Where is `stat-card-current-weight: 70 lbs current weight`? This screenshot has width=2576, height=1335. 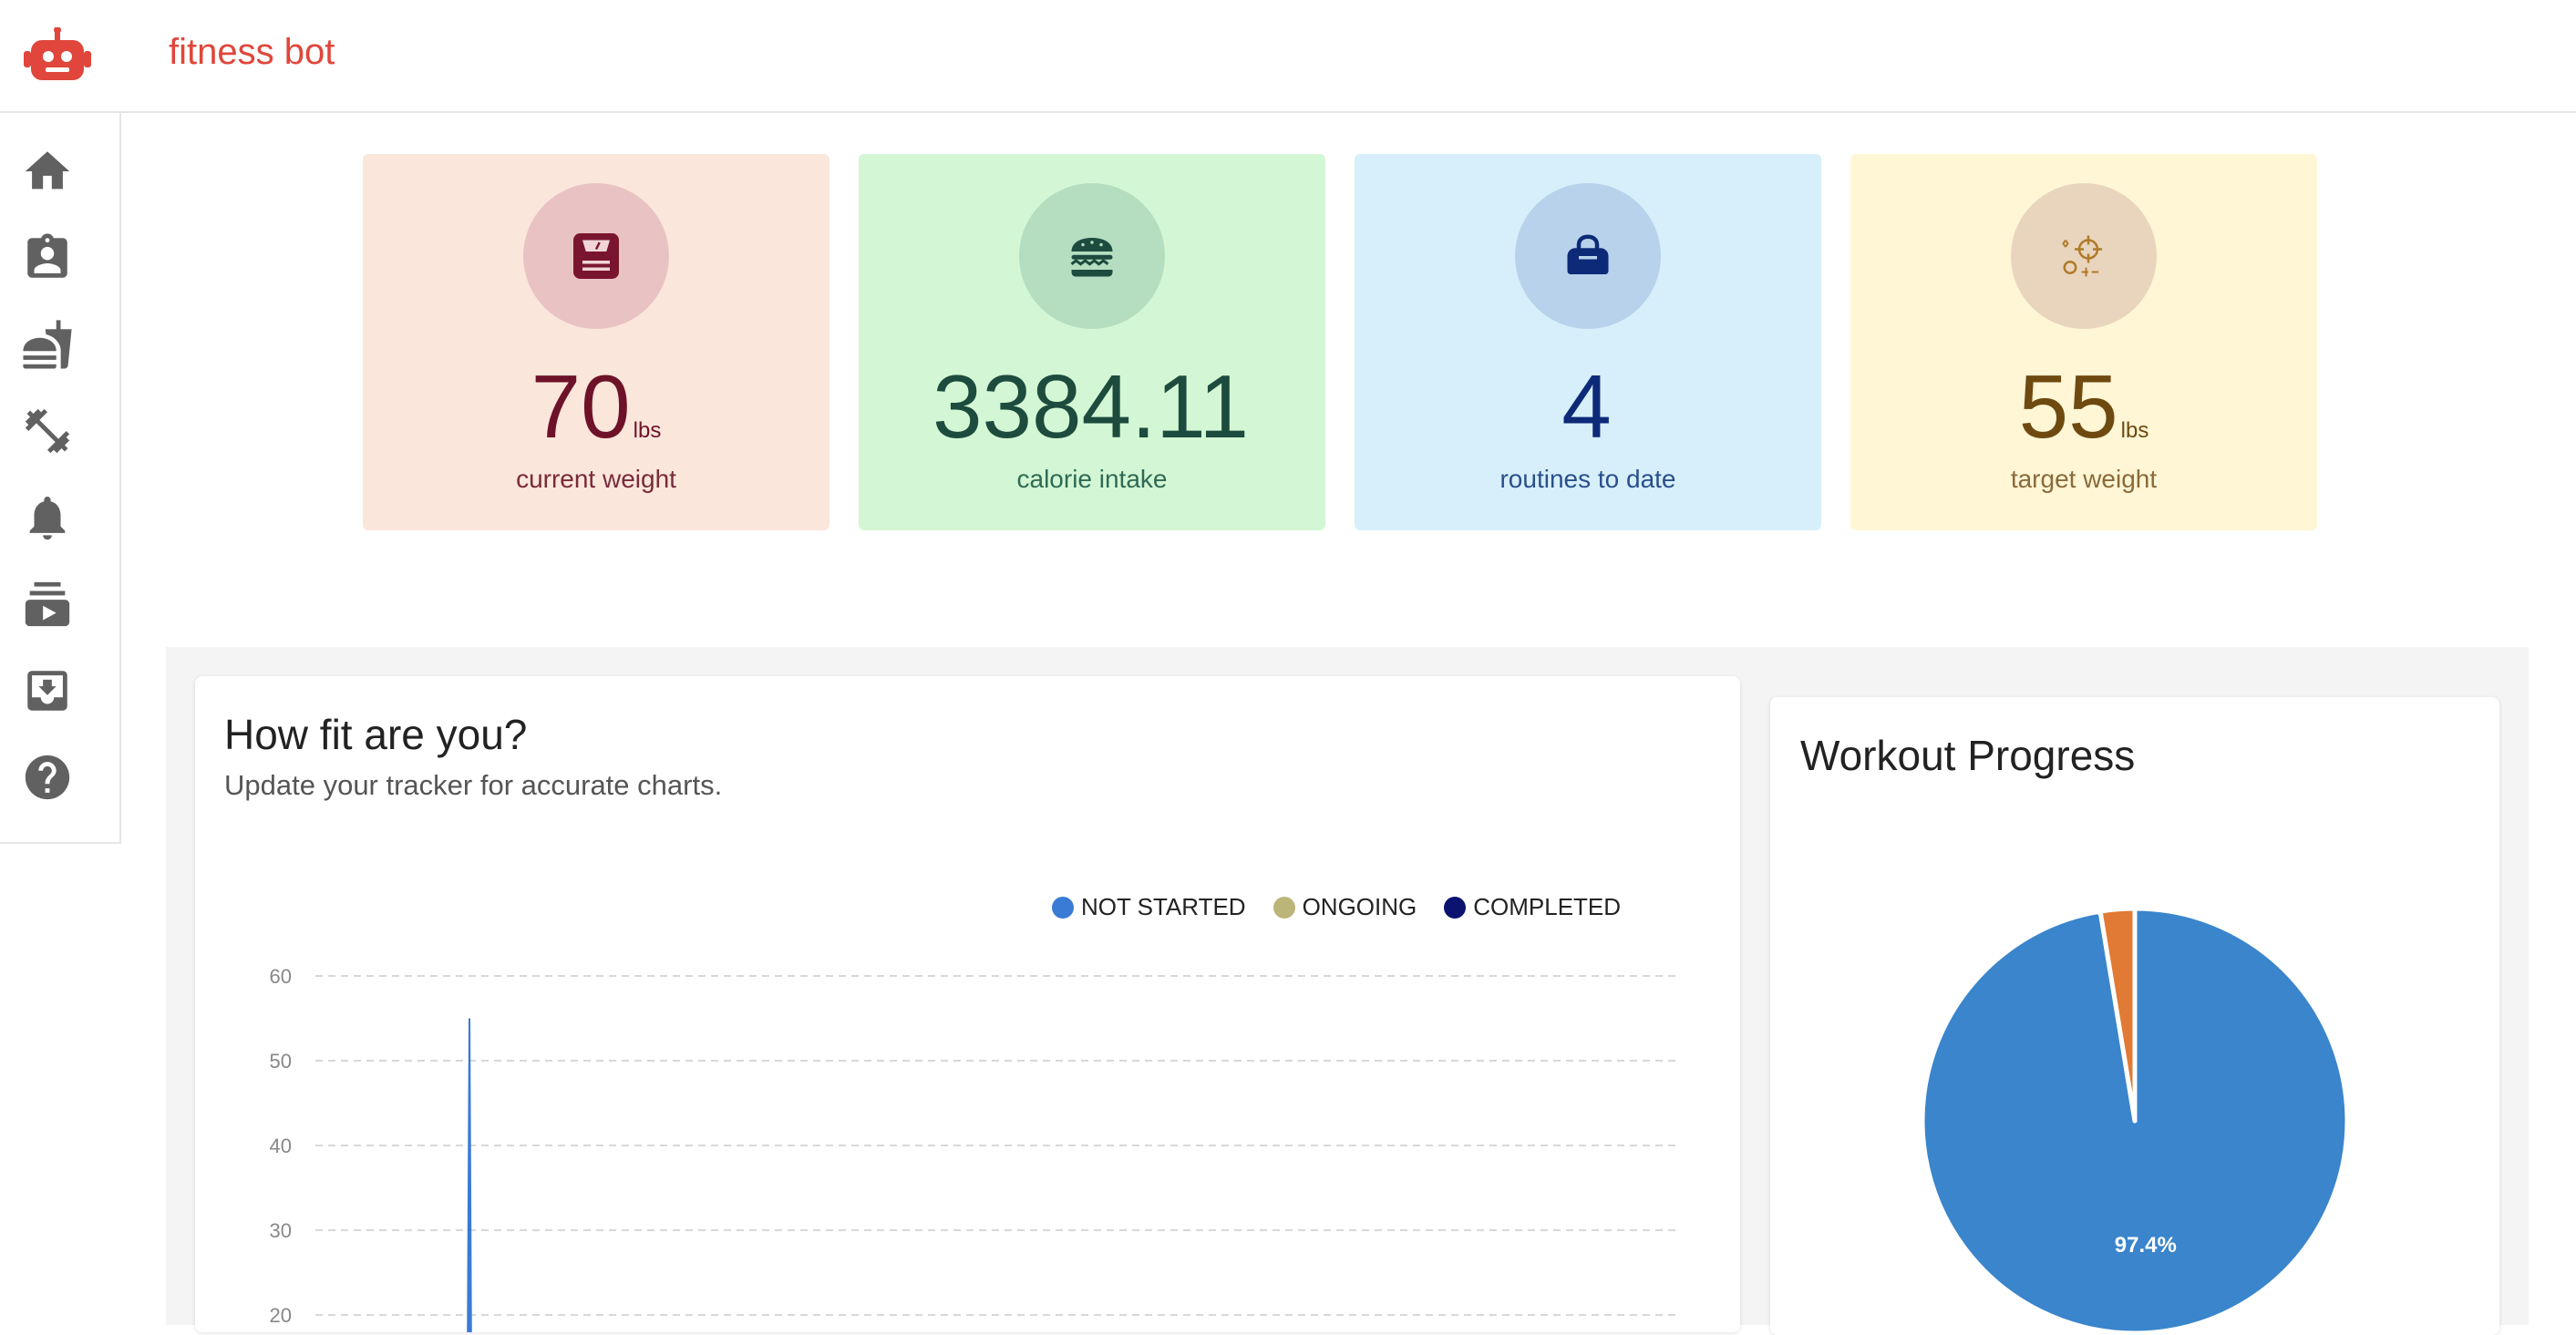 stat-card-current-weight: 70 lbs current weight is located at coordinates (596, 342).